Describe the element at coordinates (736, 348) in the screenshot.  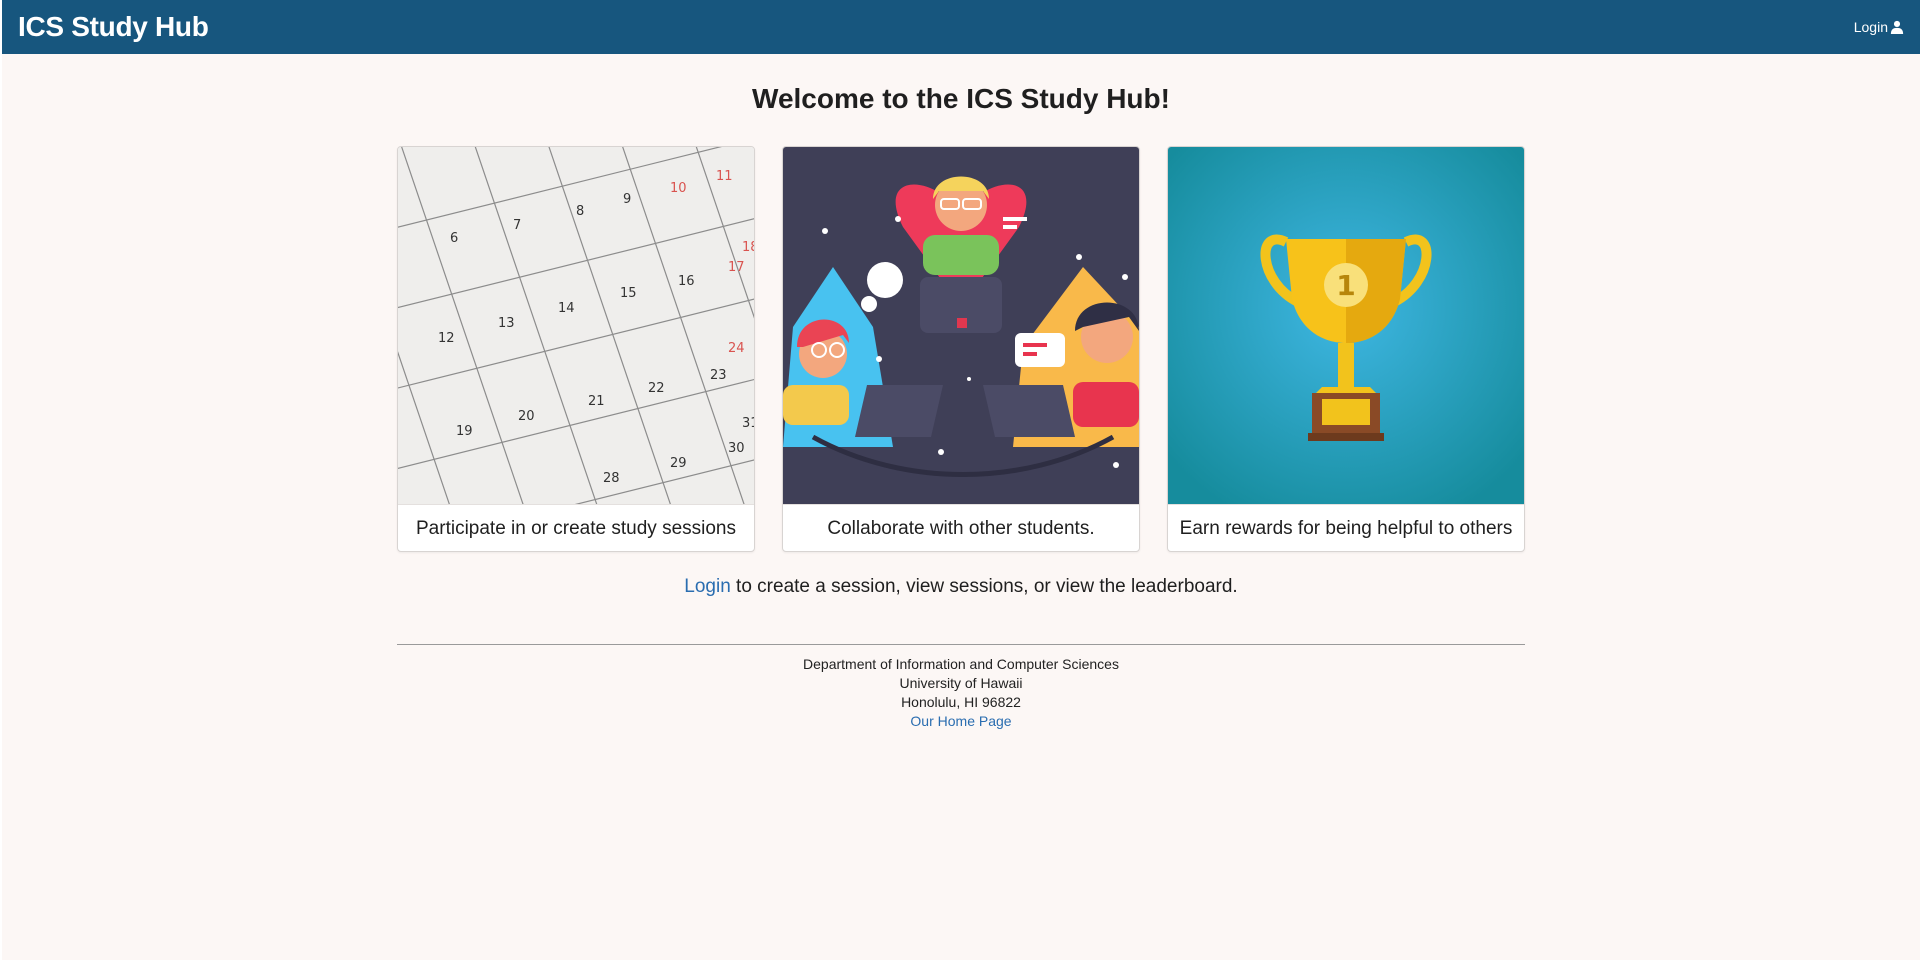
I see `calendar-day-number: 24` at that location.